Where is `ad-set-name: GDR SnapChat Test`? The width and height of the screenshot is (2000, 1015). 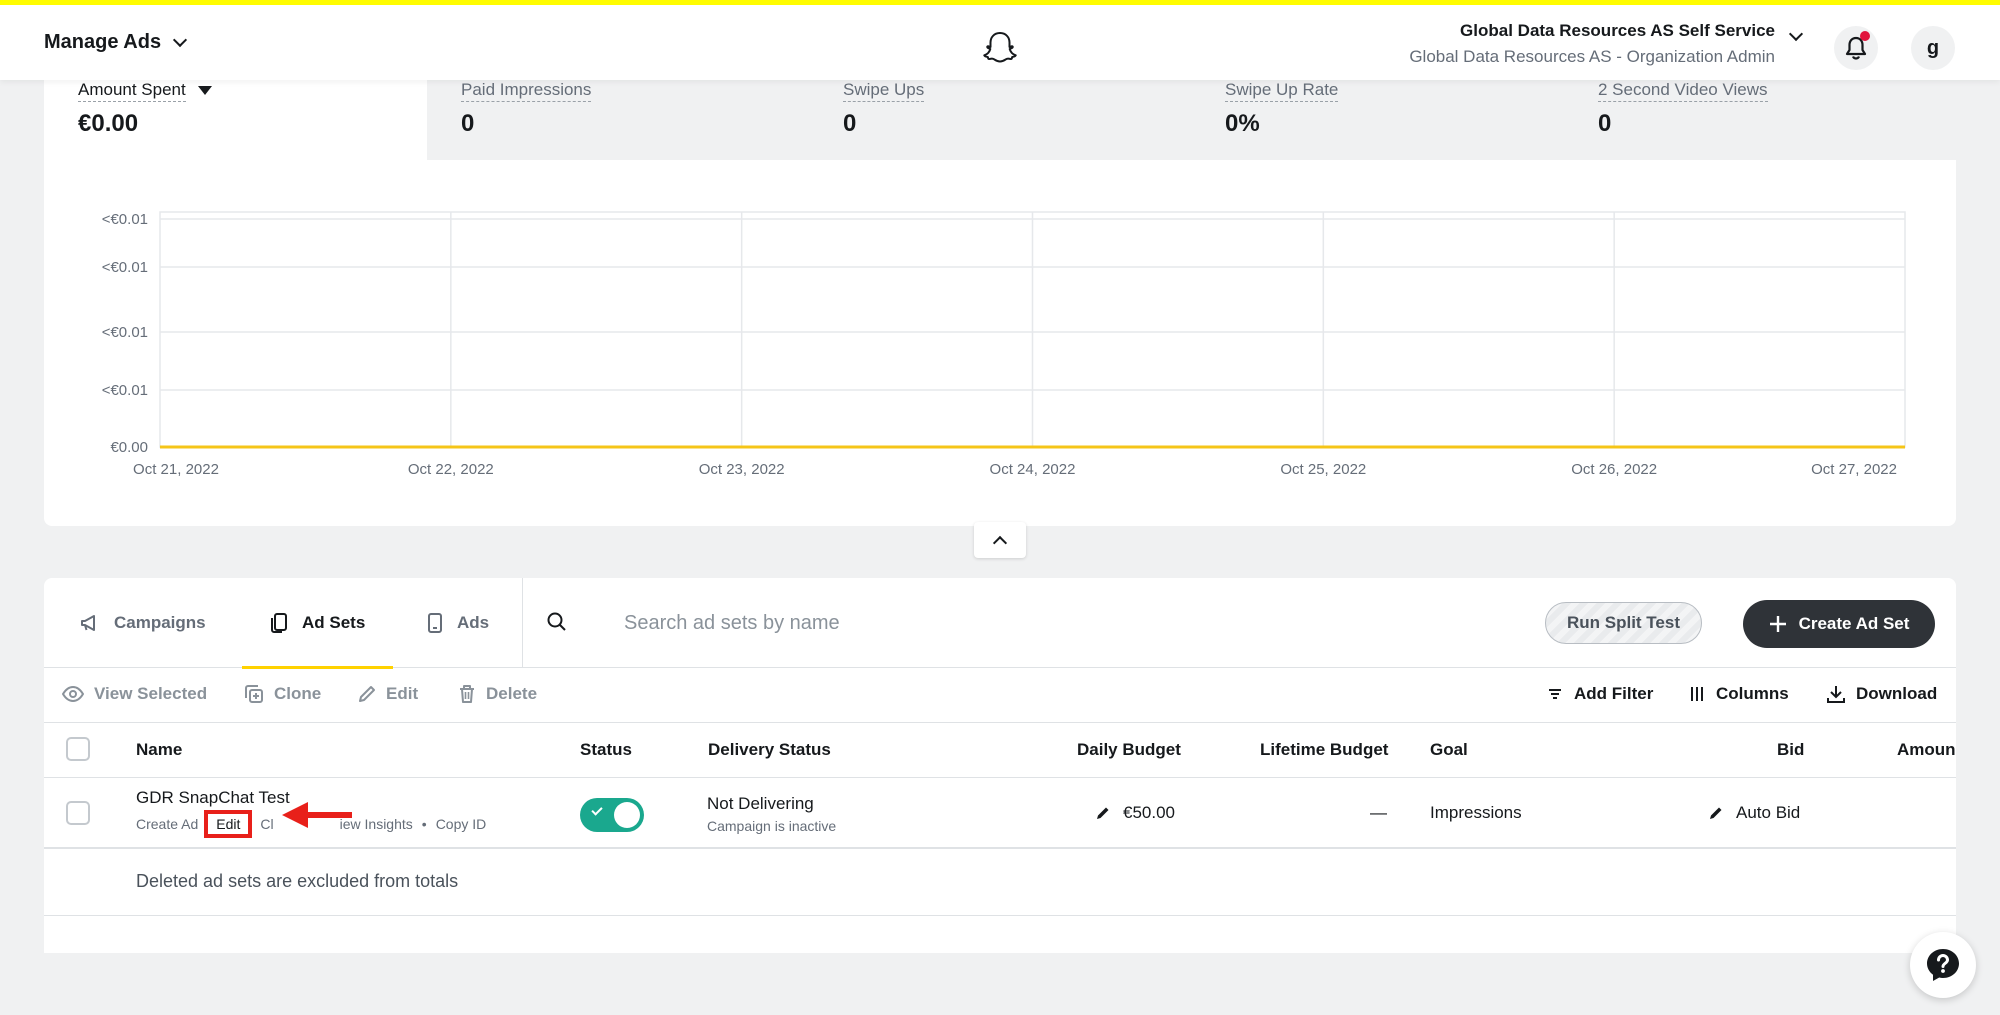 ad-set-name: GDR SnapChat Test is located at coordinates (213, 798).